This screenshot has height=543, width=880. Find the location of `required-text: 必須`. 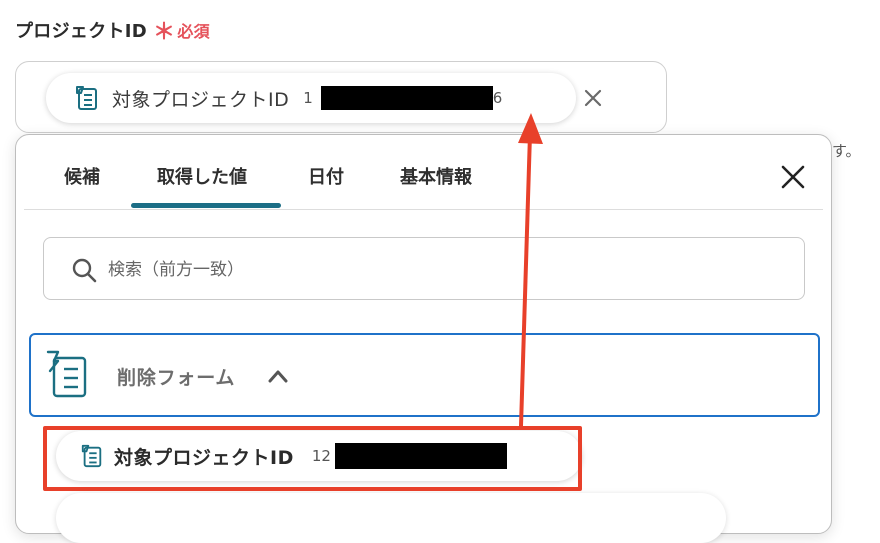

required-text: 必須 is located at coordinates (193, 31).